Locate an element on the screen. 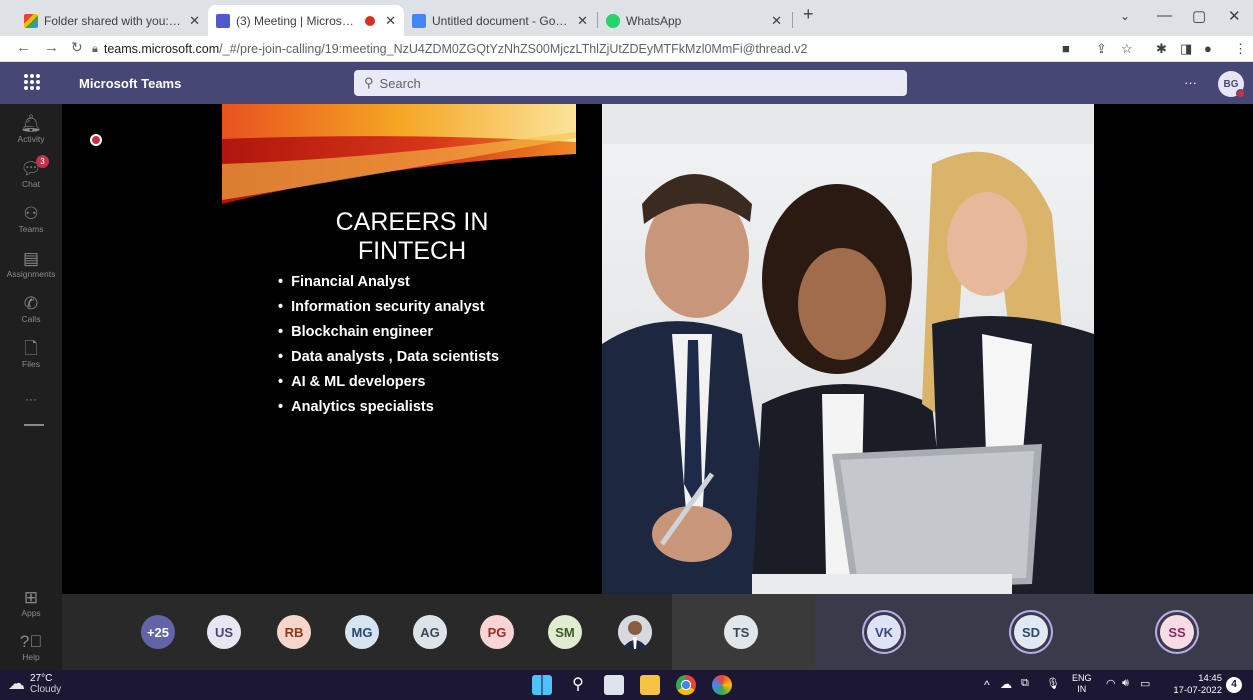 The image size is (1253, 700). rail-item-files: 🗋︎ Files is located at coordinates (31, 354).